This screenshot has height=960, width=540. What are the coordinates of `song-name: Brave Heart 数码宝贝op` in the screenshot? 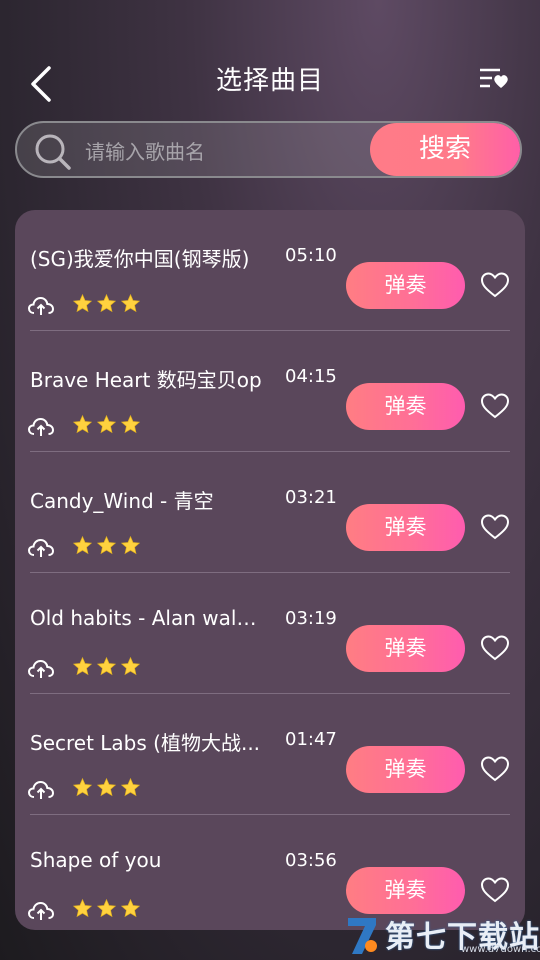 It's located at (146, 380).